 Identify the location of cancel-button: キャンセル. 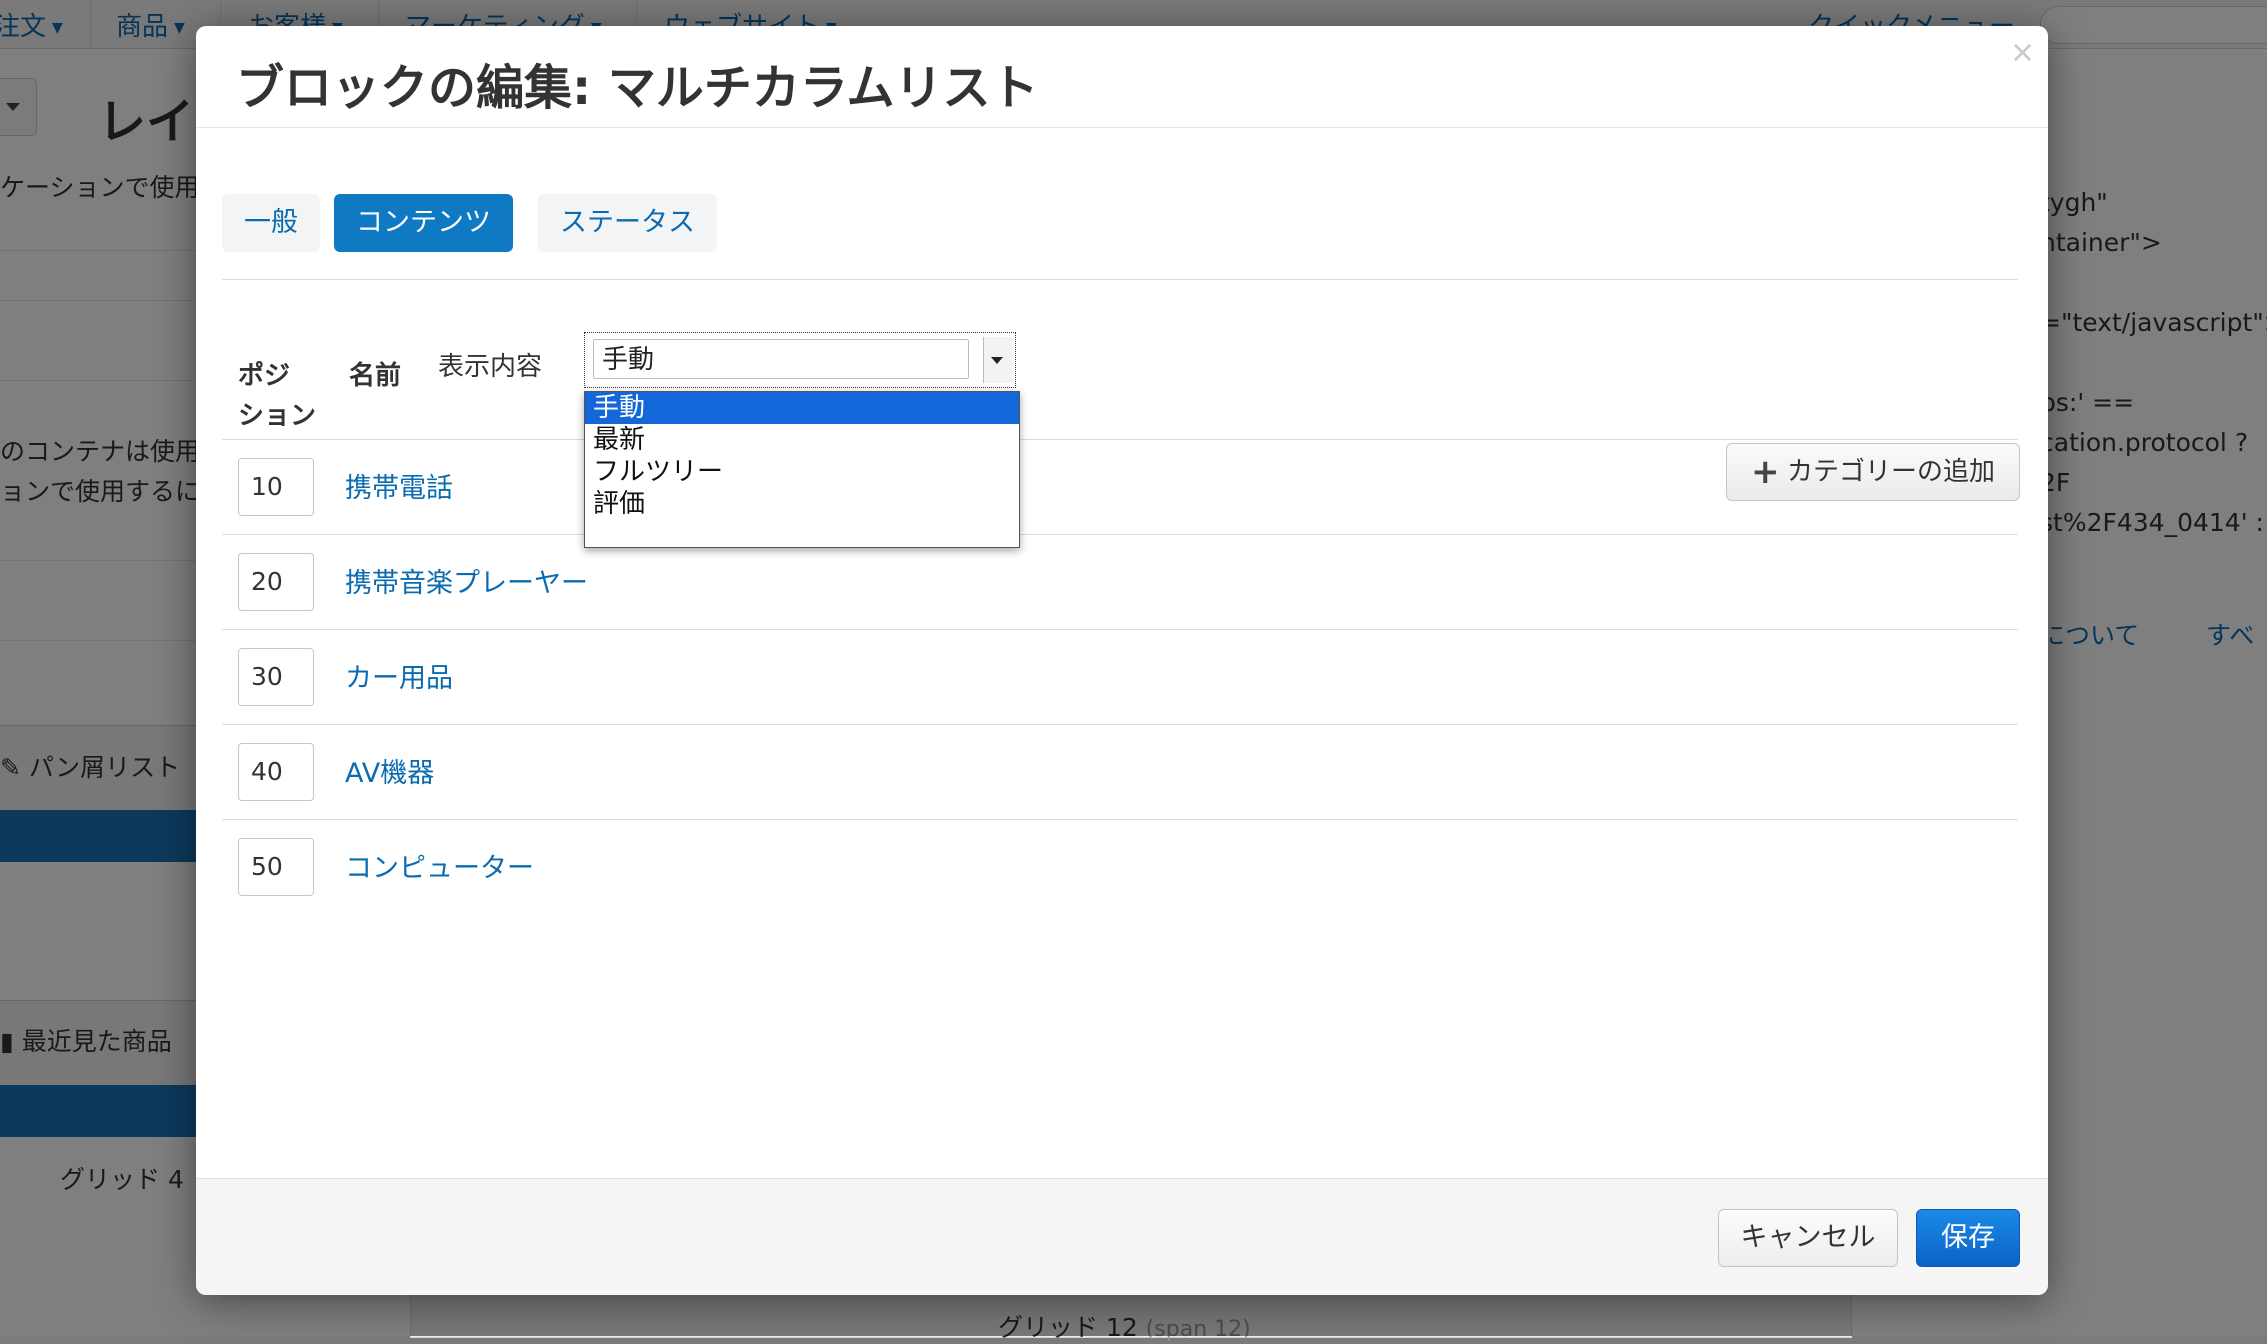
(1808, 1238).